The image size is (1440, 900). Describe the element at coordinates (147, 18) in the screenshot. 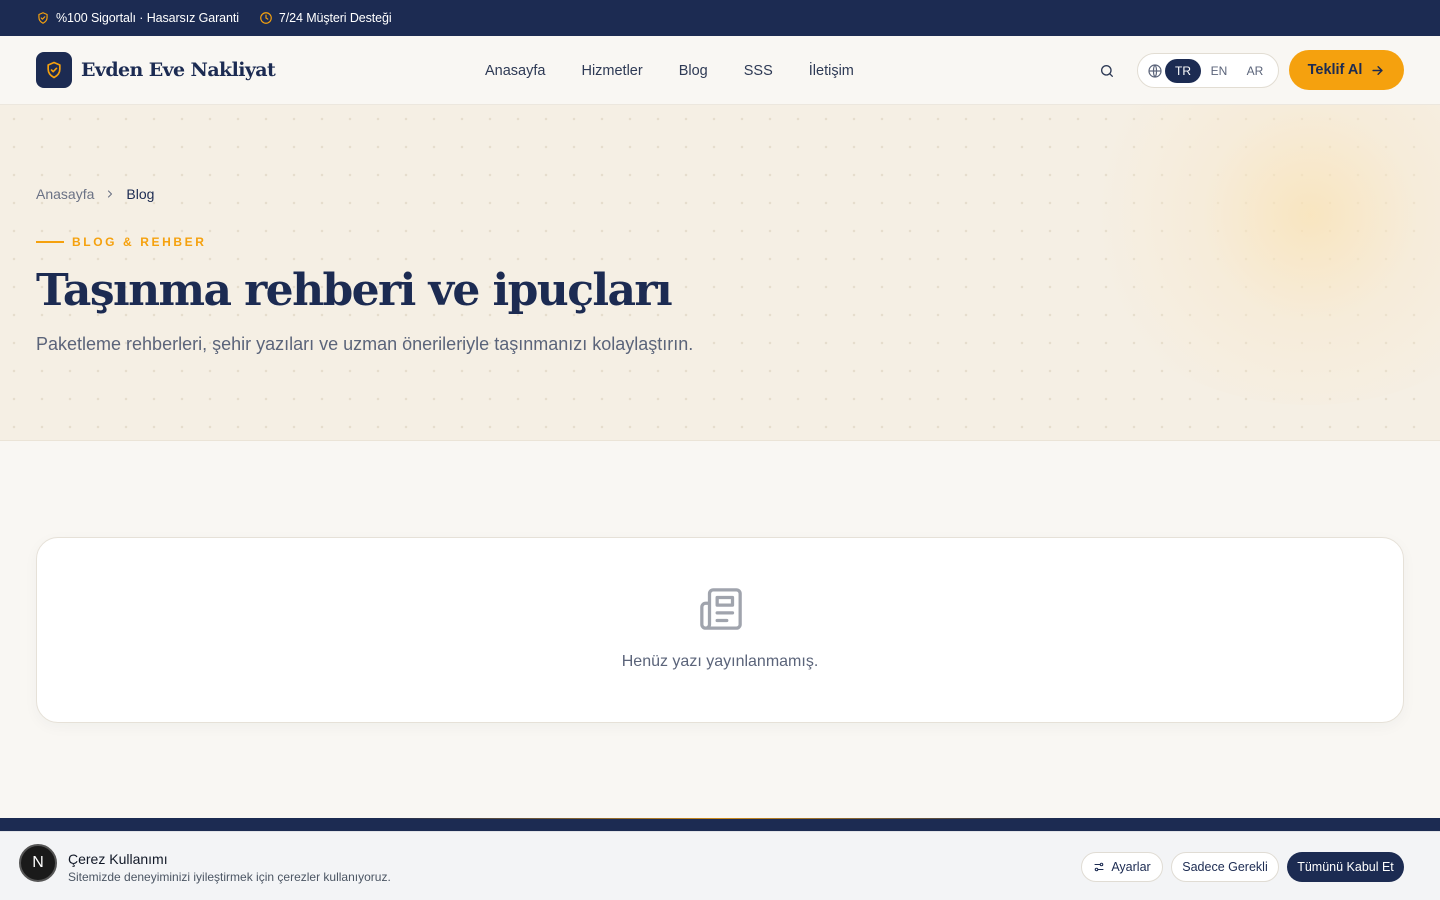

I see `insurance-guarantee-label: %100 Sigortalı · Hasarsız Garanti` at that location.